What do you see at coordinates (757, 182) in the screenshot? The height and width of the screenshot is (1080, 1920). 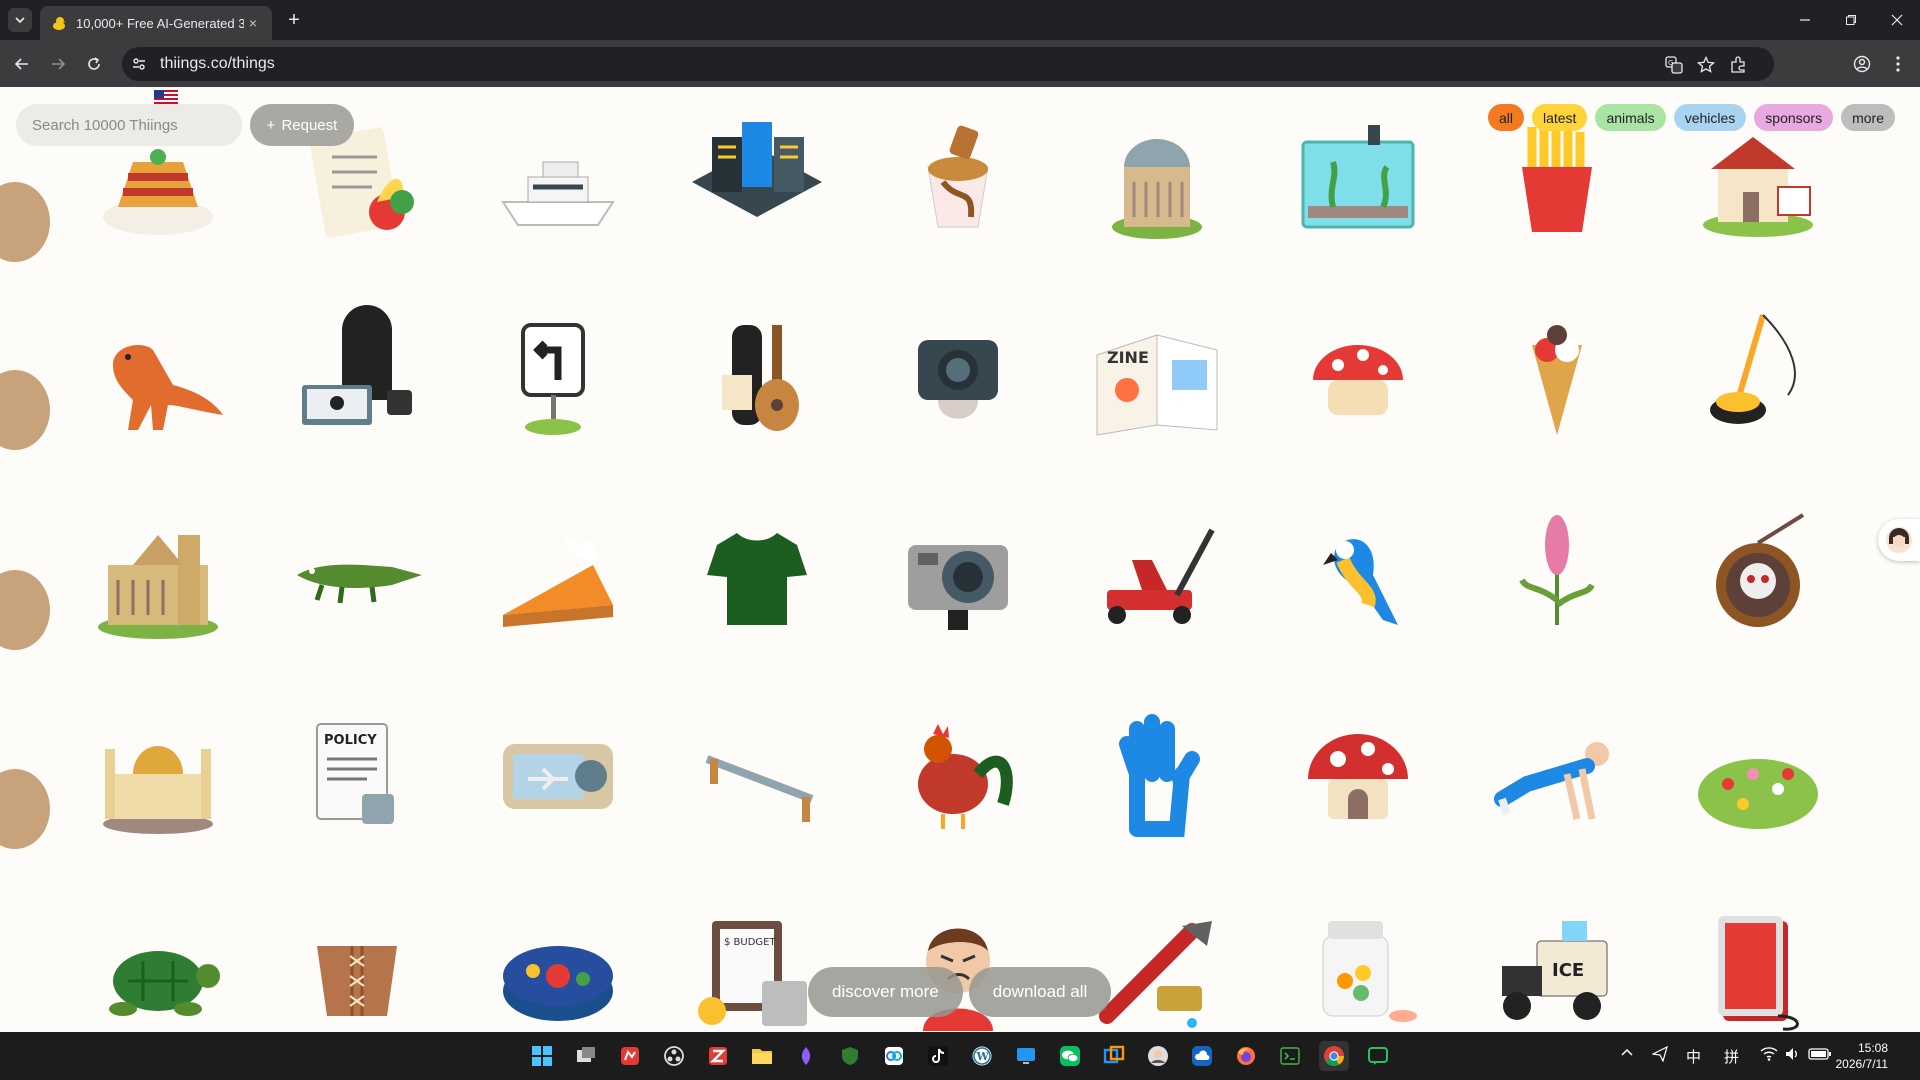 I see `city-block-thing` at bounding box center [757, 182].